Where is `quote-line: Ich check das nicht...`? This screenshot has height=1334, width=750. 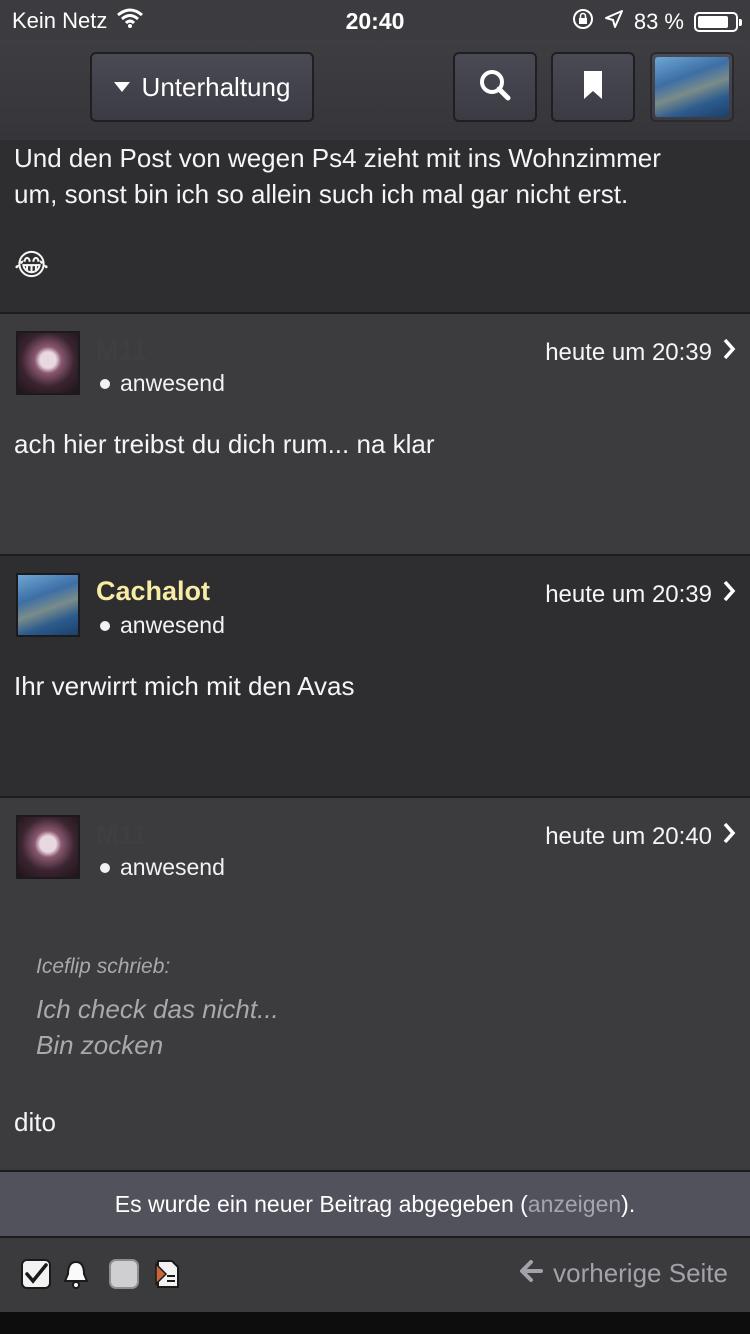
quote-line: Ich check das nicht... is located at coordinates (157, 1009).